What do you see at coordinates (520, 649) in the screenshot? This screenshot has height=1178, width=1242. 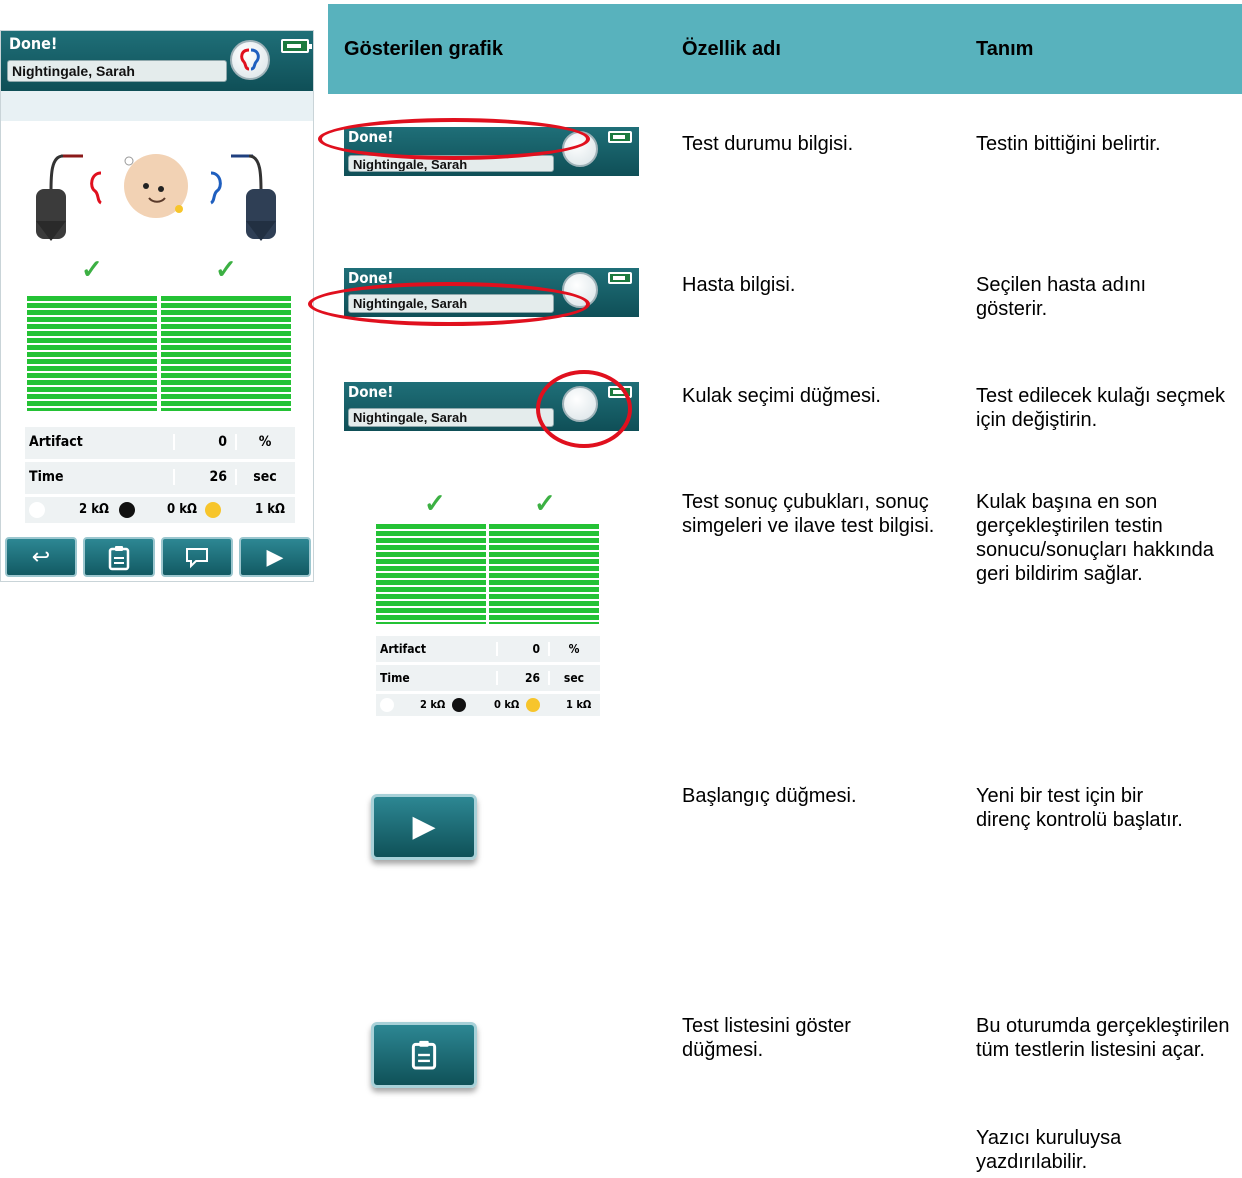 I see `snapshot-artifact-value: 0` at bounding box center [520, 649].